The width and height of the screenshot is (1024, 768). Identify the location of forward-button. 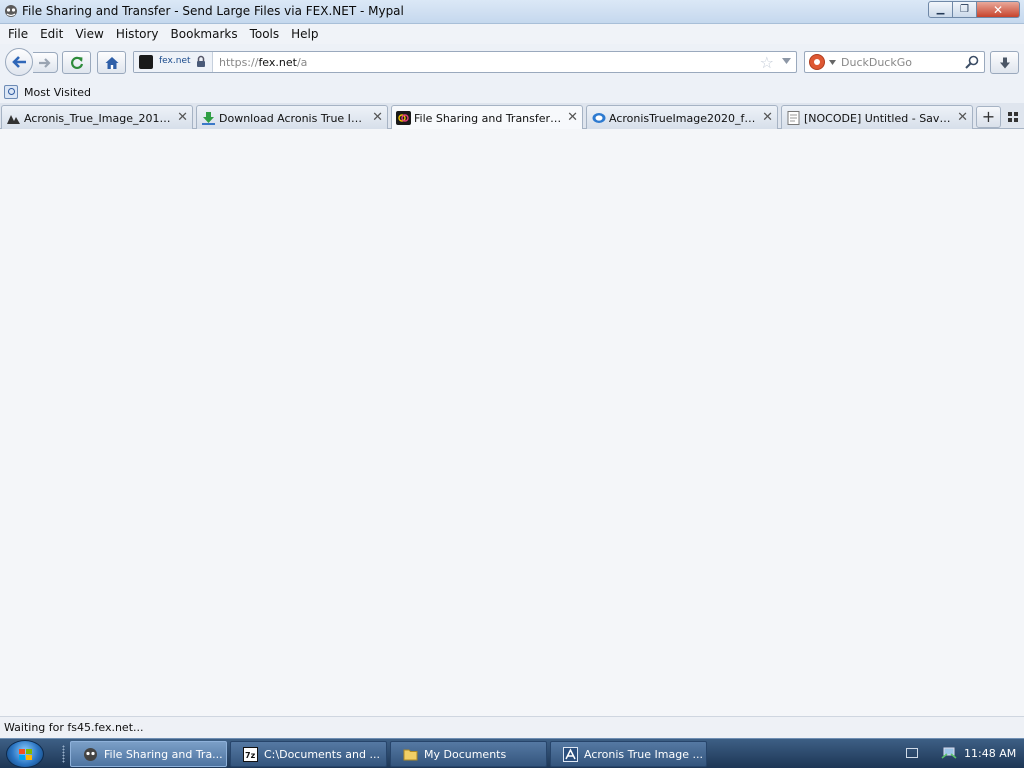
(45, 62).